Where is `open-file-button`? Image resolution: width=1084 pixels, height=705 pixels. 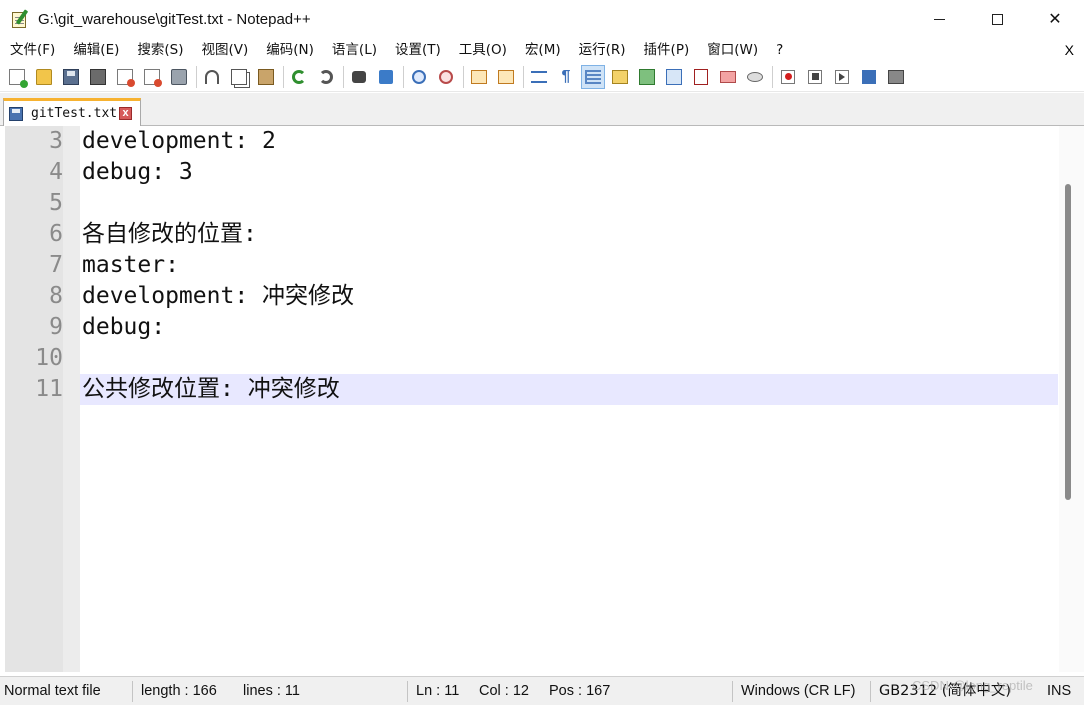
open-file-button is located at coordinates (44, 77).